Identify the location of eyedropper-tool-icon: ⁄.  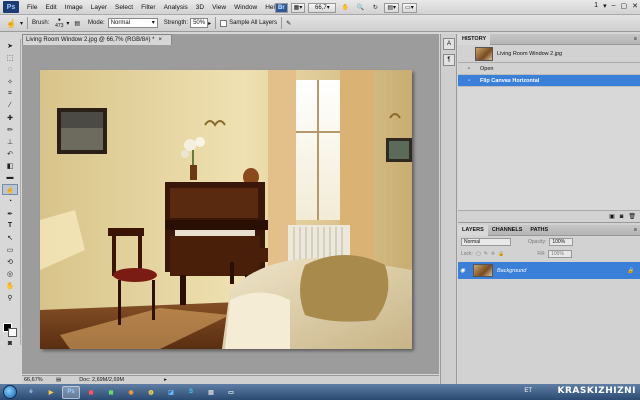
(10, 105).